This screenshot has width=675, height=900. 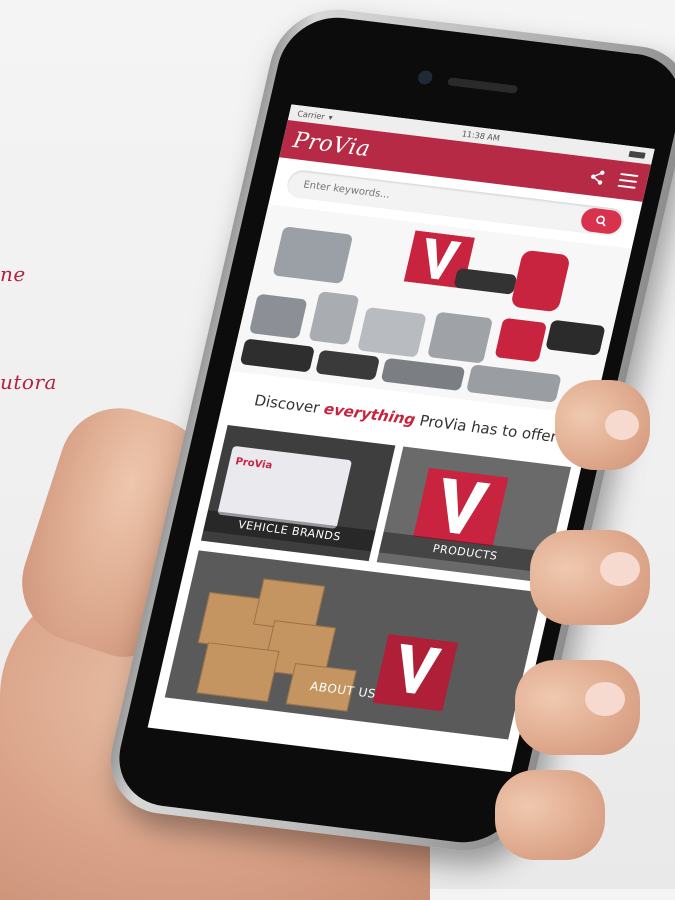 What do you see at coordinates (370, 414) in the screenshot?
I see `discover-emphasis: everything` at bounding box center [370, 414].